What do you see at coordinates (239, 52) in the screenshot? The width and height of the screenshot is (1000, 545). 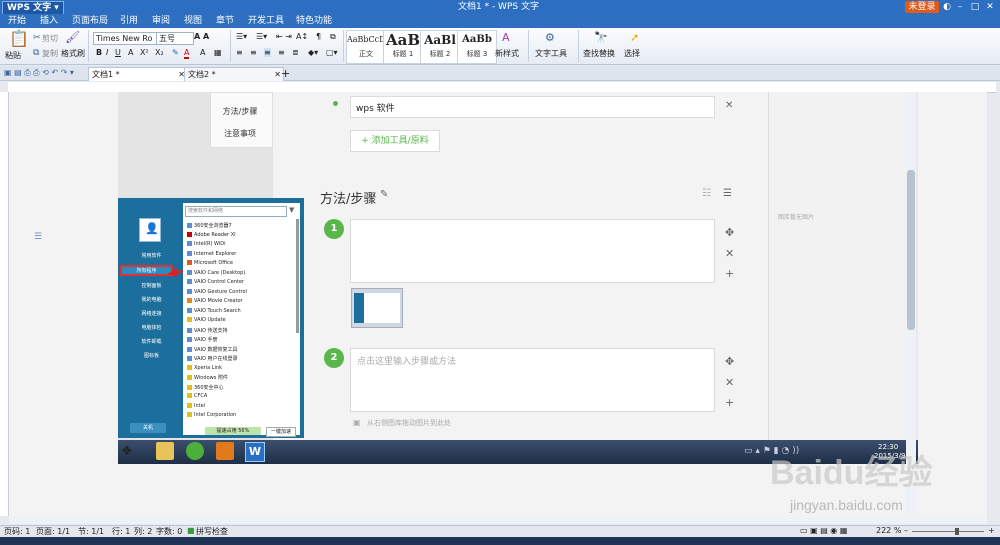 I see `align-left-icon: ≡` at bounding box center [239, 52].